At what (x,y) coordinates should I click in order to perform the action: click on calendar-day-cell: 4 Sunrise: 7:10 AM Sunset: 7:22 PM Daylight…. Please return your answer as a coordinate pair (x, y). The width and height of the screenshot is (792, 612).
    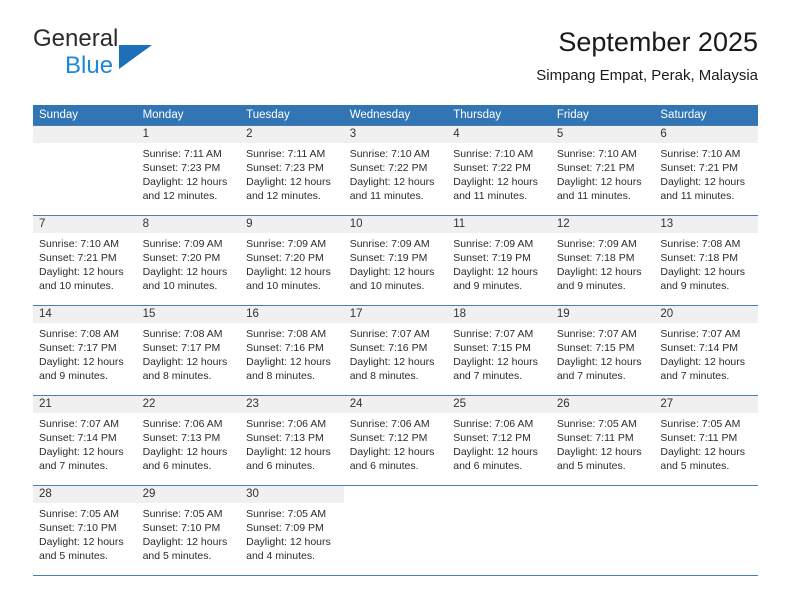
    Looking at the image, I should click on (499, 170).